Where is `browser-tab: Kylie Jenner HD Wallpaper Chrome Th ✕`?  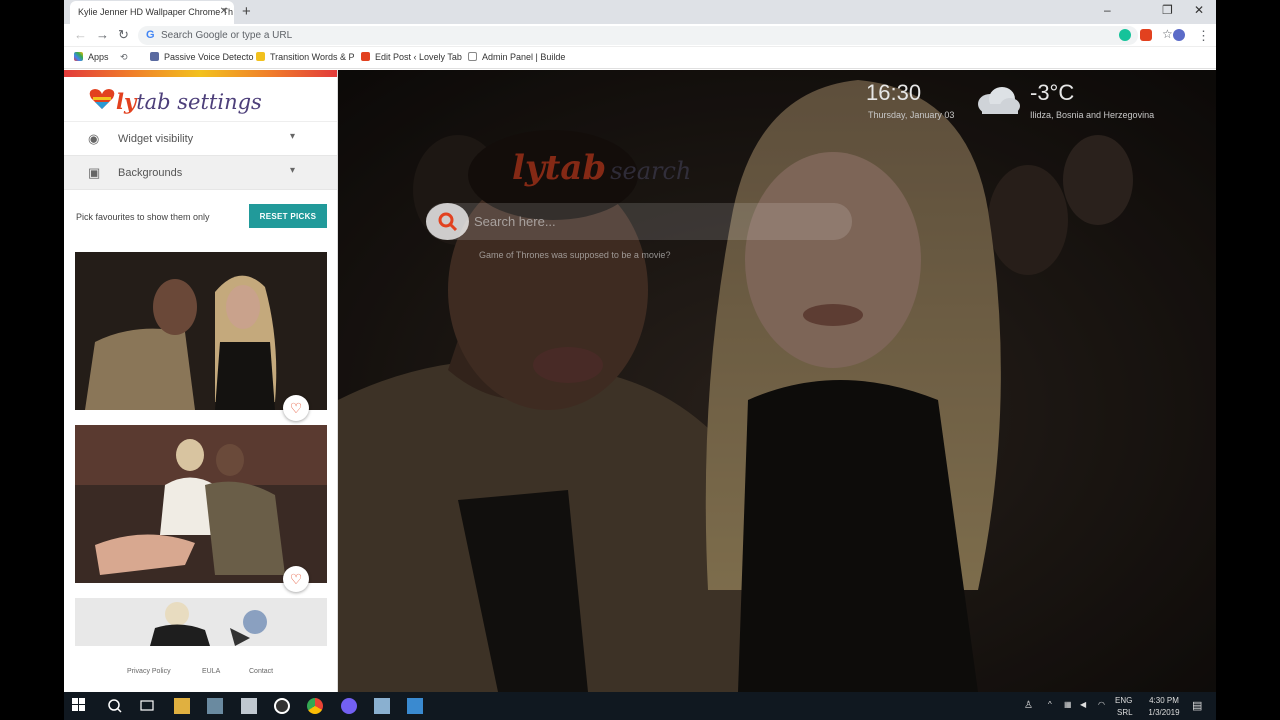 browser-tab: Kylie Jenner HD Wallpaper Chrome Th ✕ is located at coordinates (152, 12).